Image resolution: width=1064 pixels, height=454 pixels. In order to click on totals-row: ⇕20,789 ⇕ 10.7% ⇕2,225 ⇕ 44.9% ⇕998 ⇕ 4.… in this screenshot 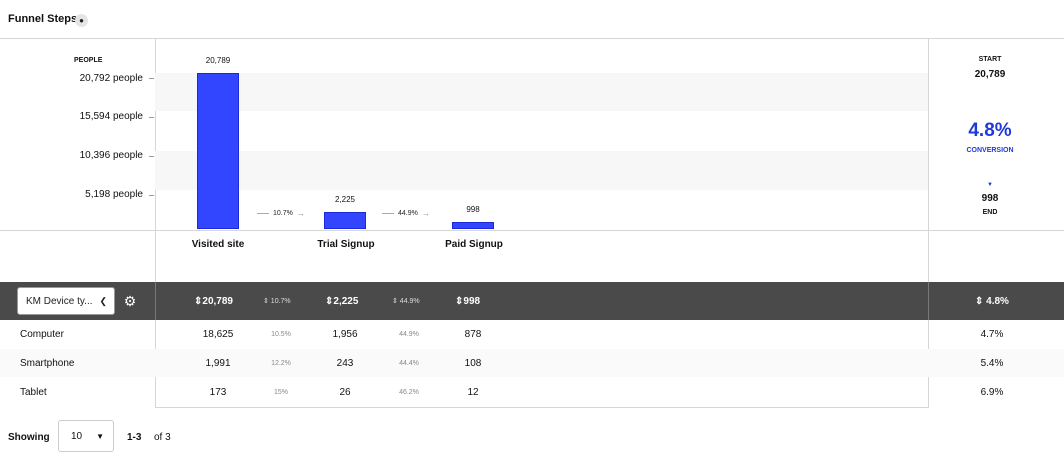, I will do `click(532, 301)`.